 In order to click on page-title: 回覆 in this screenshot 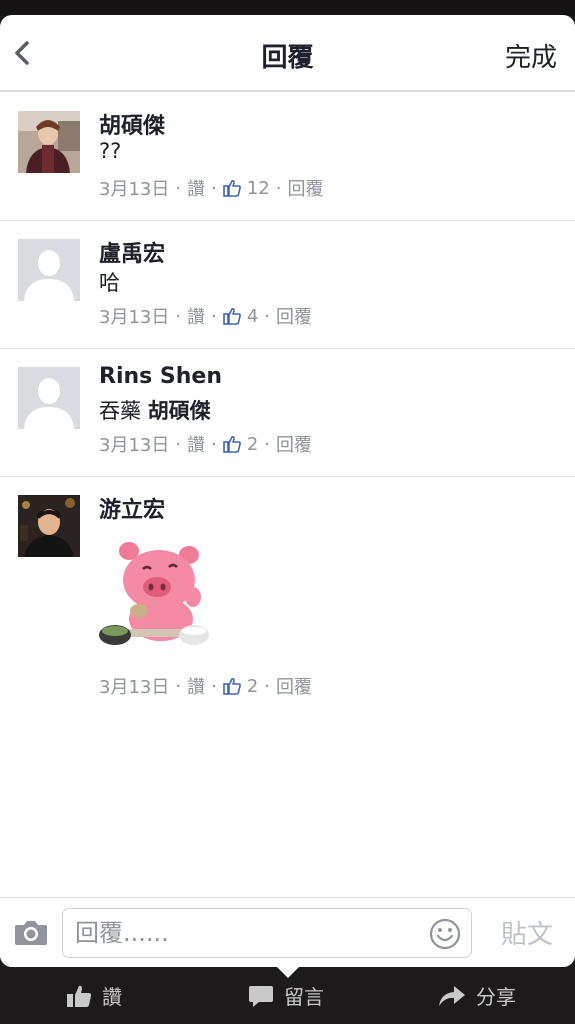, I will do `click(287, 58)`.